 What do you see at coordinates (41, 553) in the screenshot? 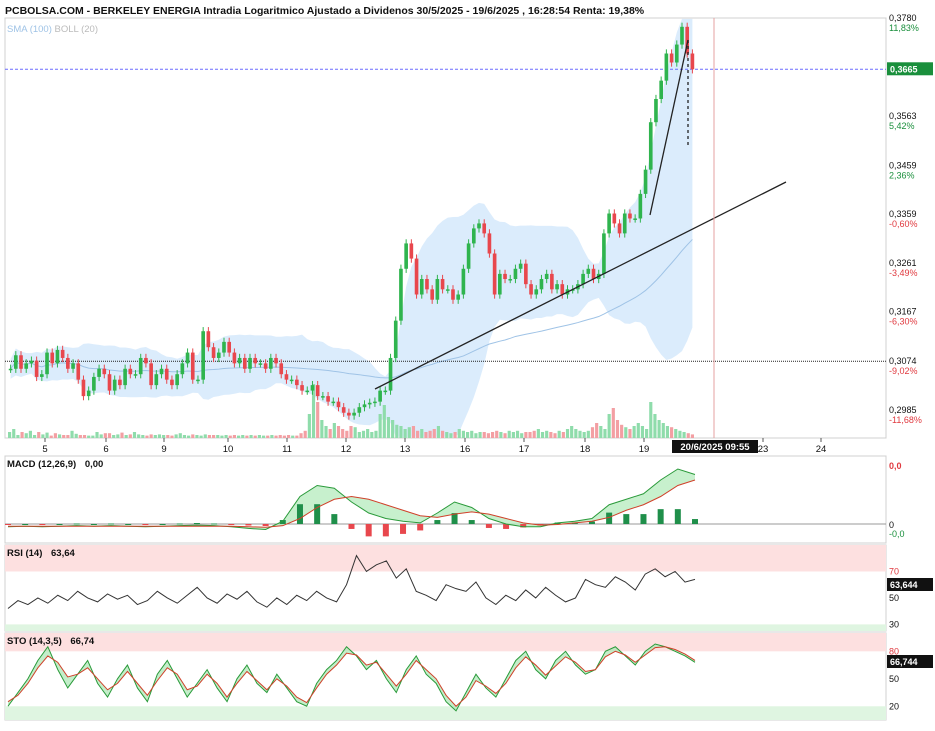
I see `rsi-label: RSI (14) 63,64` at bounding box center [41, 553].